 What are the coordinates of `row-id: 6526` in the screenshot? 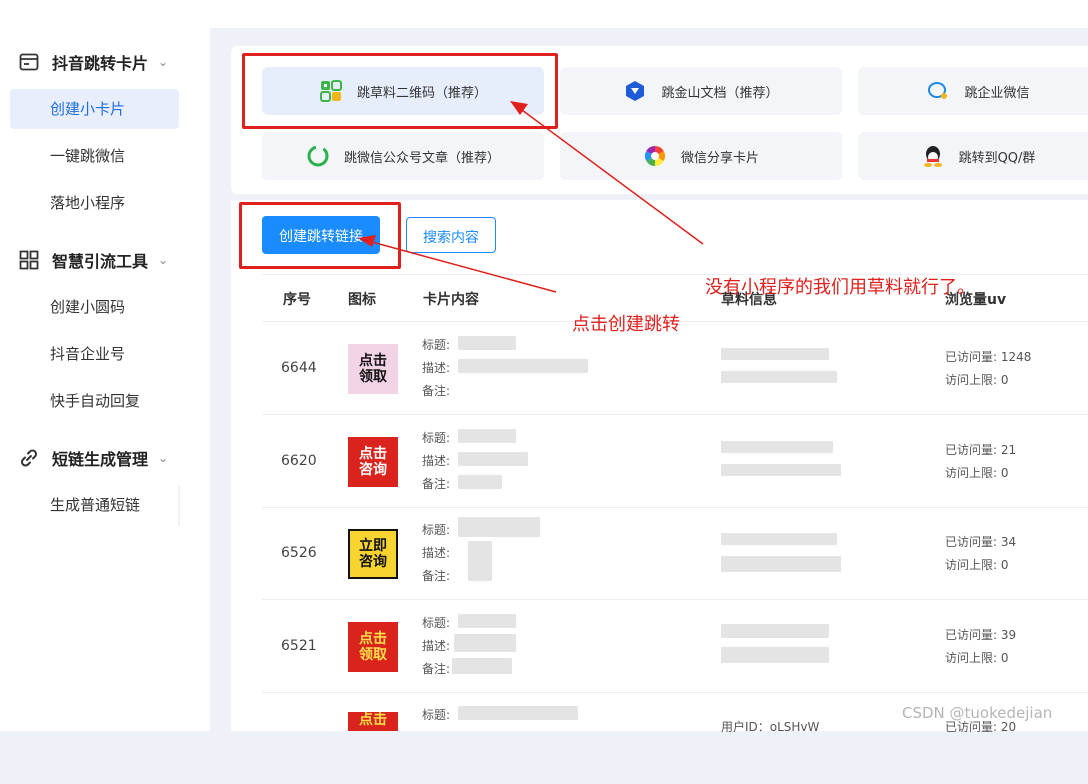 It's located at (299, 553).